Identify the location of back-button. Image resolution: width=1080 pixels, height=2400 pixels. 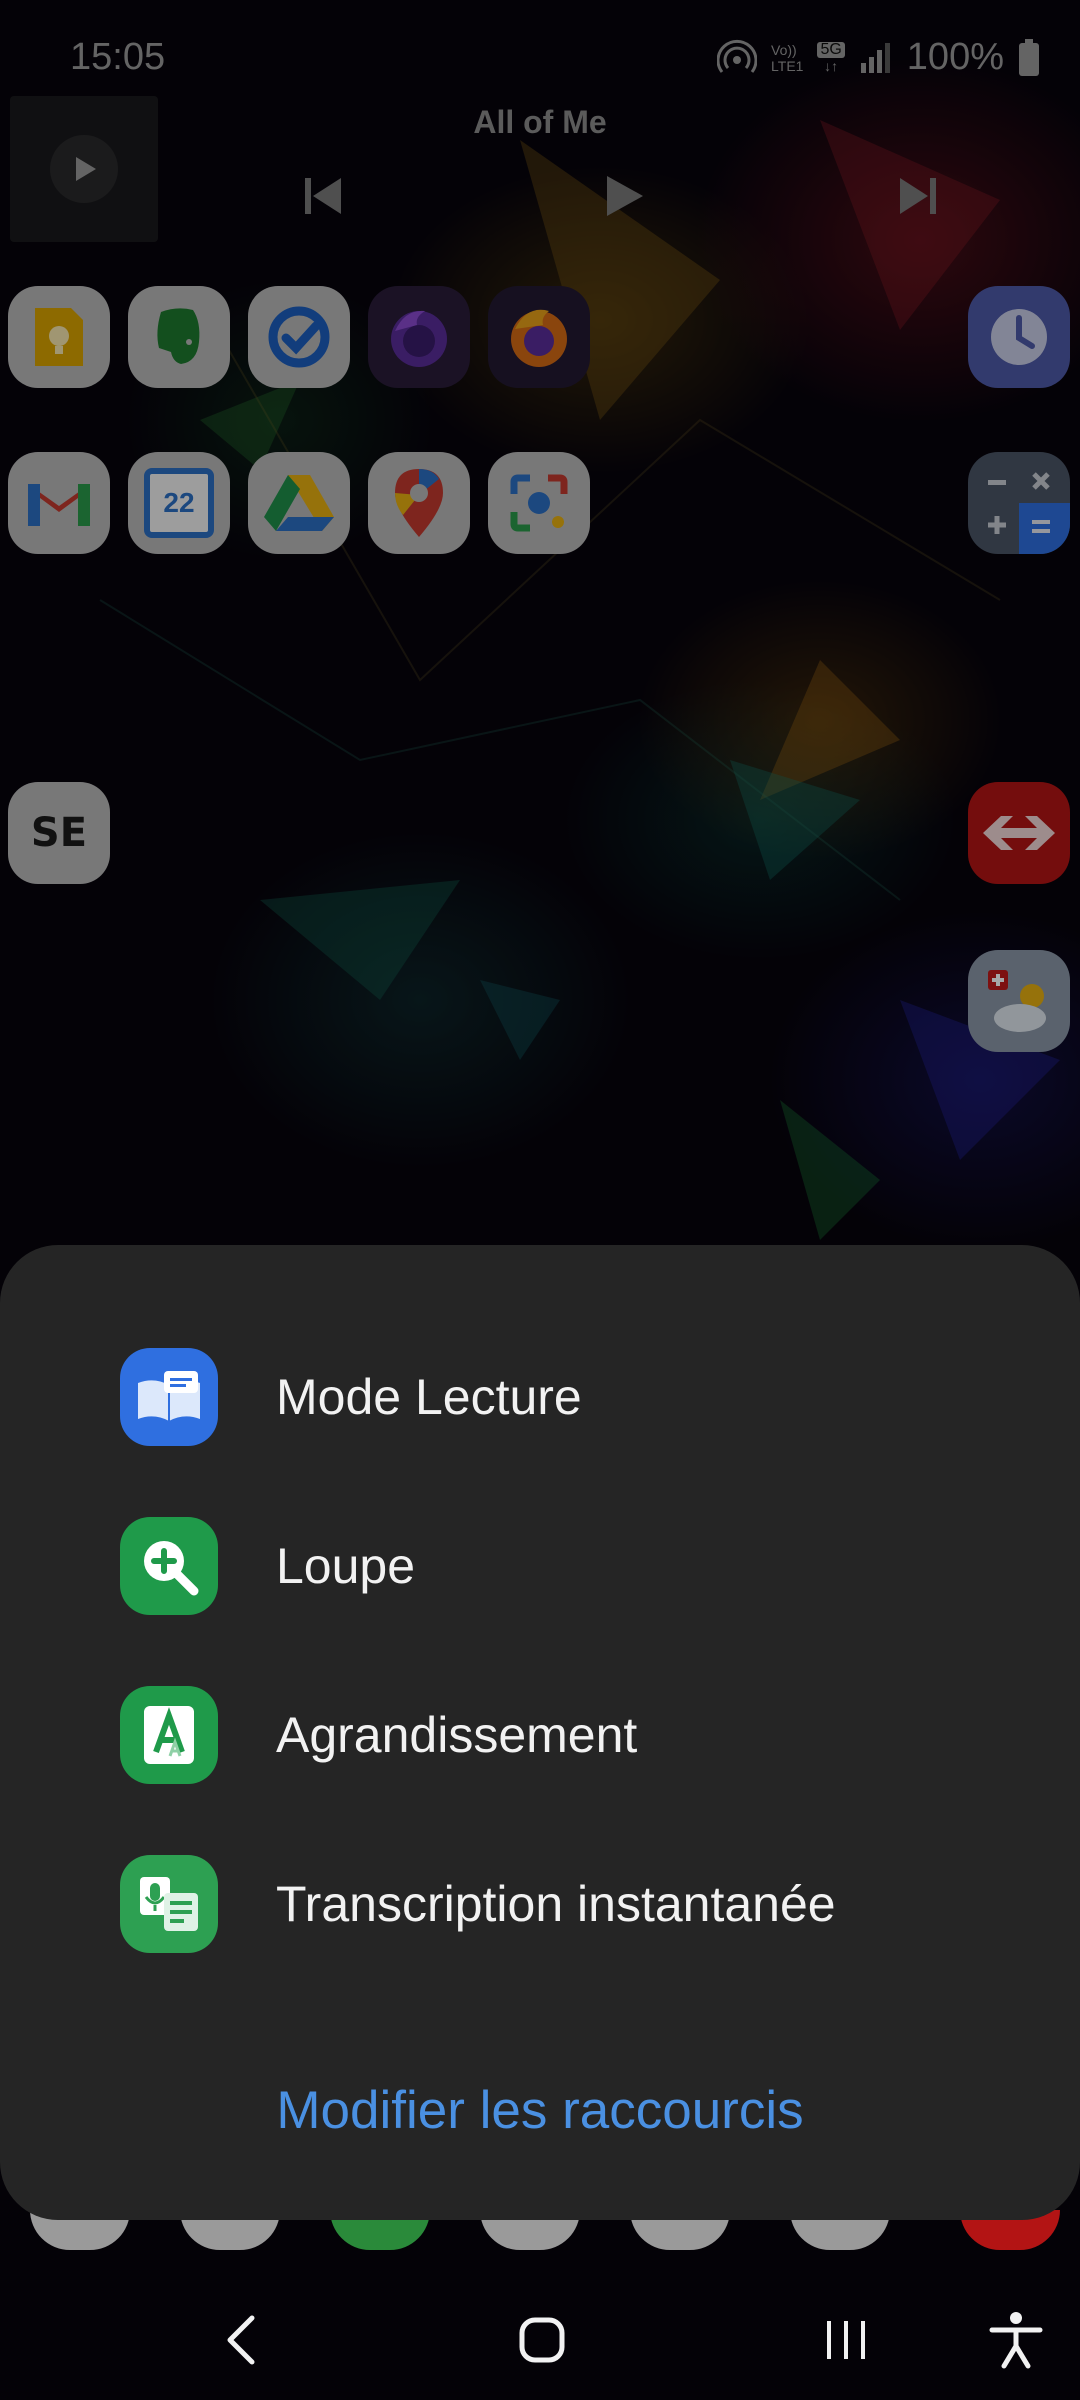
(240, 2340).